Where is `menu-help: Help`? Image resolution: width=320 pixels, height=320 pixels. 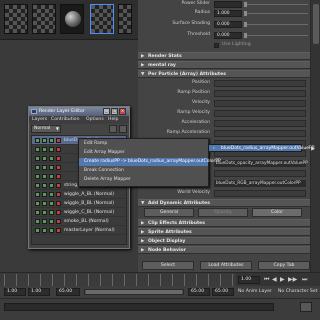 menu-help: Help is located at coordinates (113, 119).